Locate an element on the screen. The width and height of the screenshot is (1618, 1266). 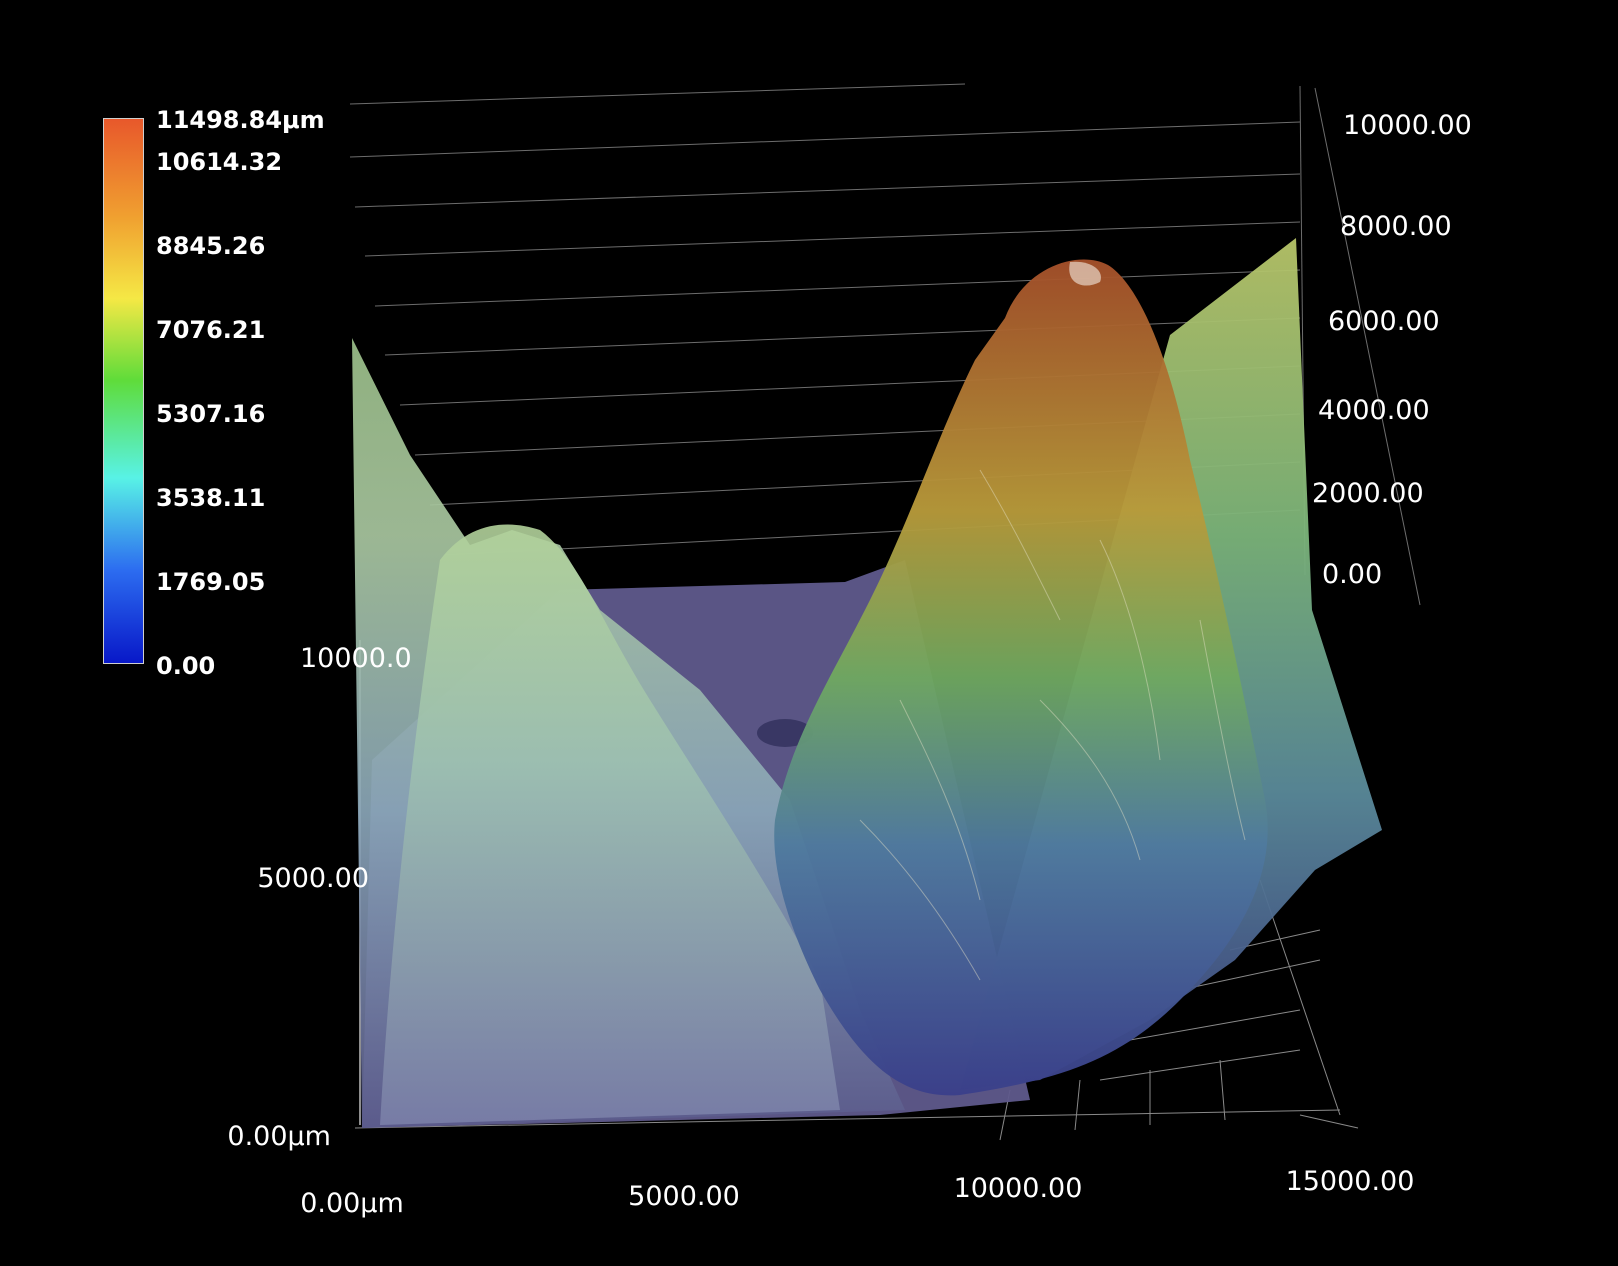
z-axis-tick-label: 2000.00 is located at coordinates (1368, 493).